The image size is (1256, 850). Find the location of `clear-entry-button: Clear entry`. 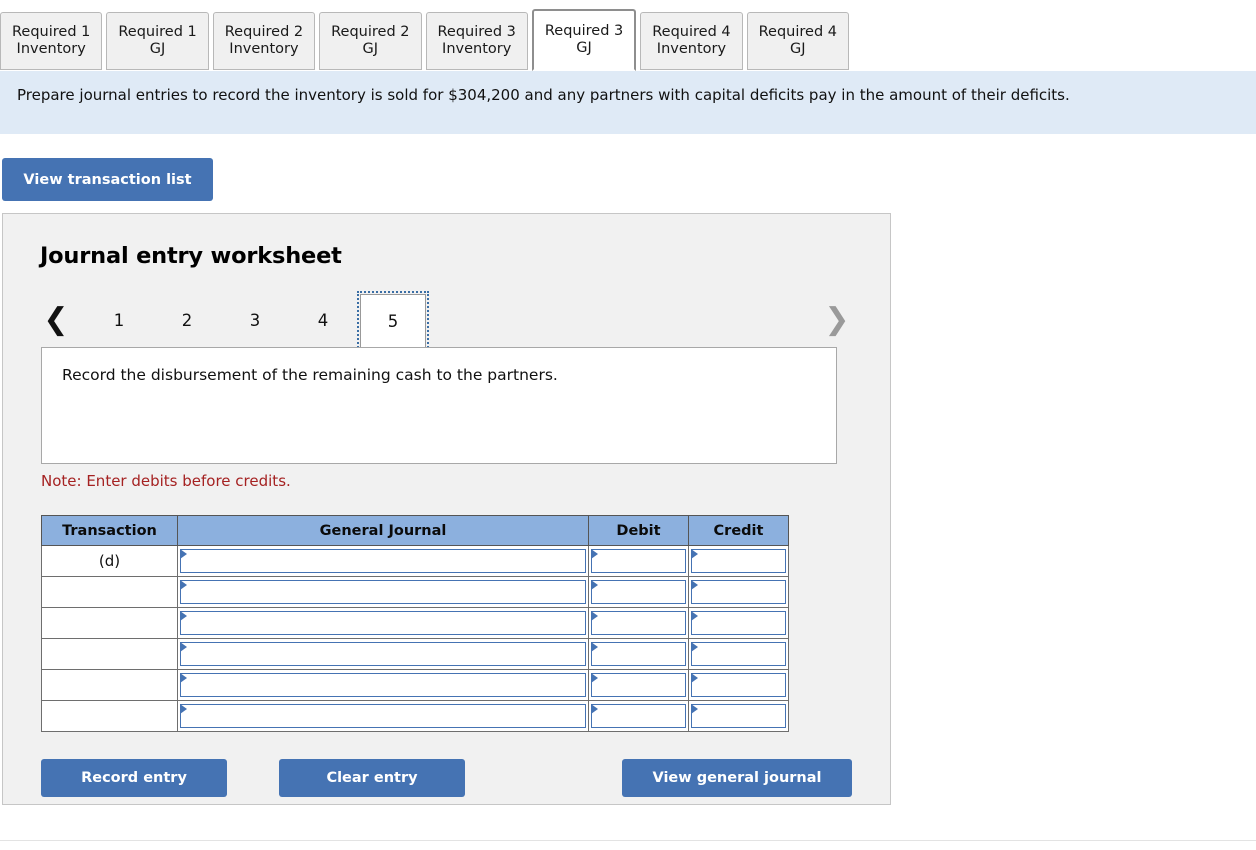

clear-entry-button: Clear entry is located at coordinates (372, 778).